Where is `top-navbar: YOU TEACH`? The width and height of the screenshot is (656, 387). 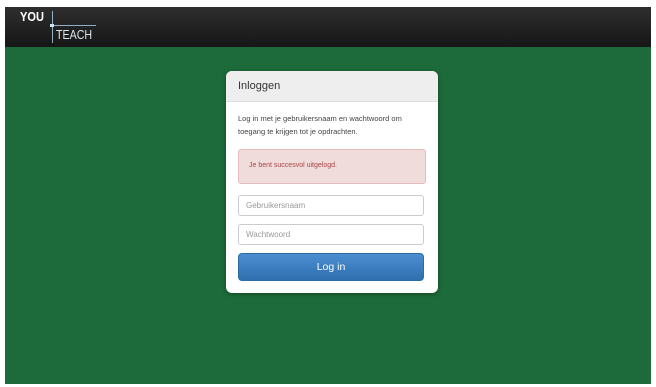
top-navbar: YOU TEACH is located at coordinates (328, 27).